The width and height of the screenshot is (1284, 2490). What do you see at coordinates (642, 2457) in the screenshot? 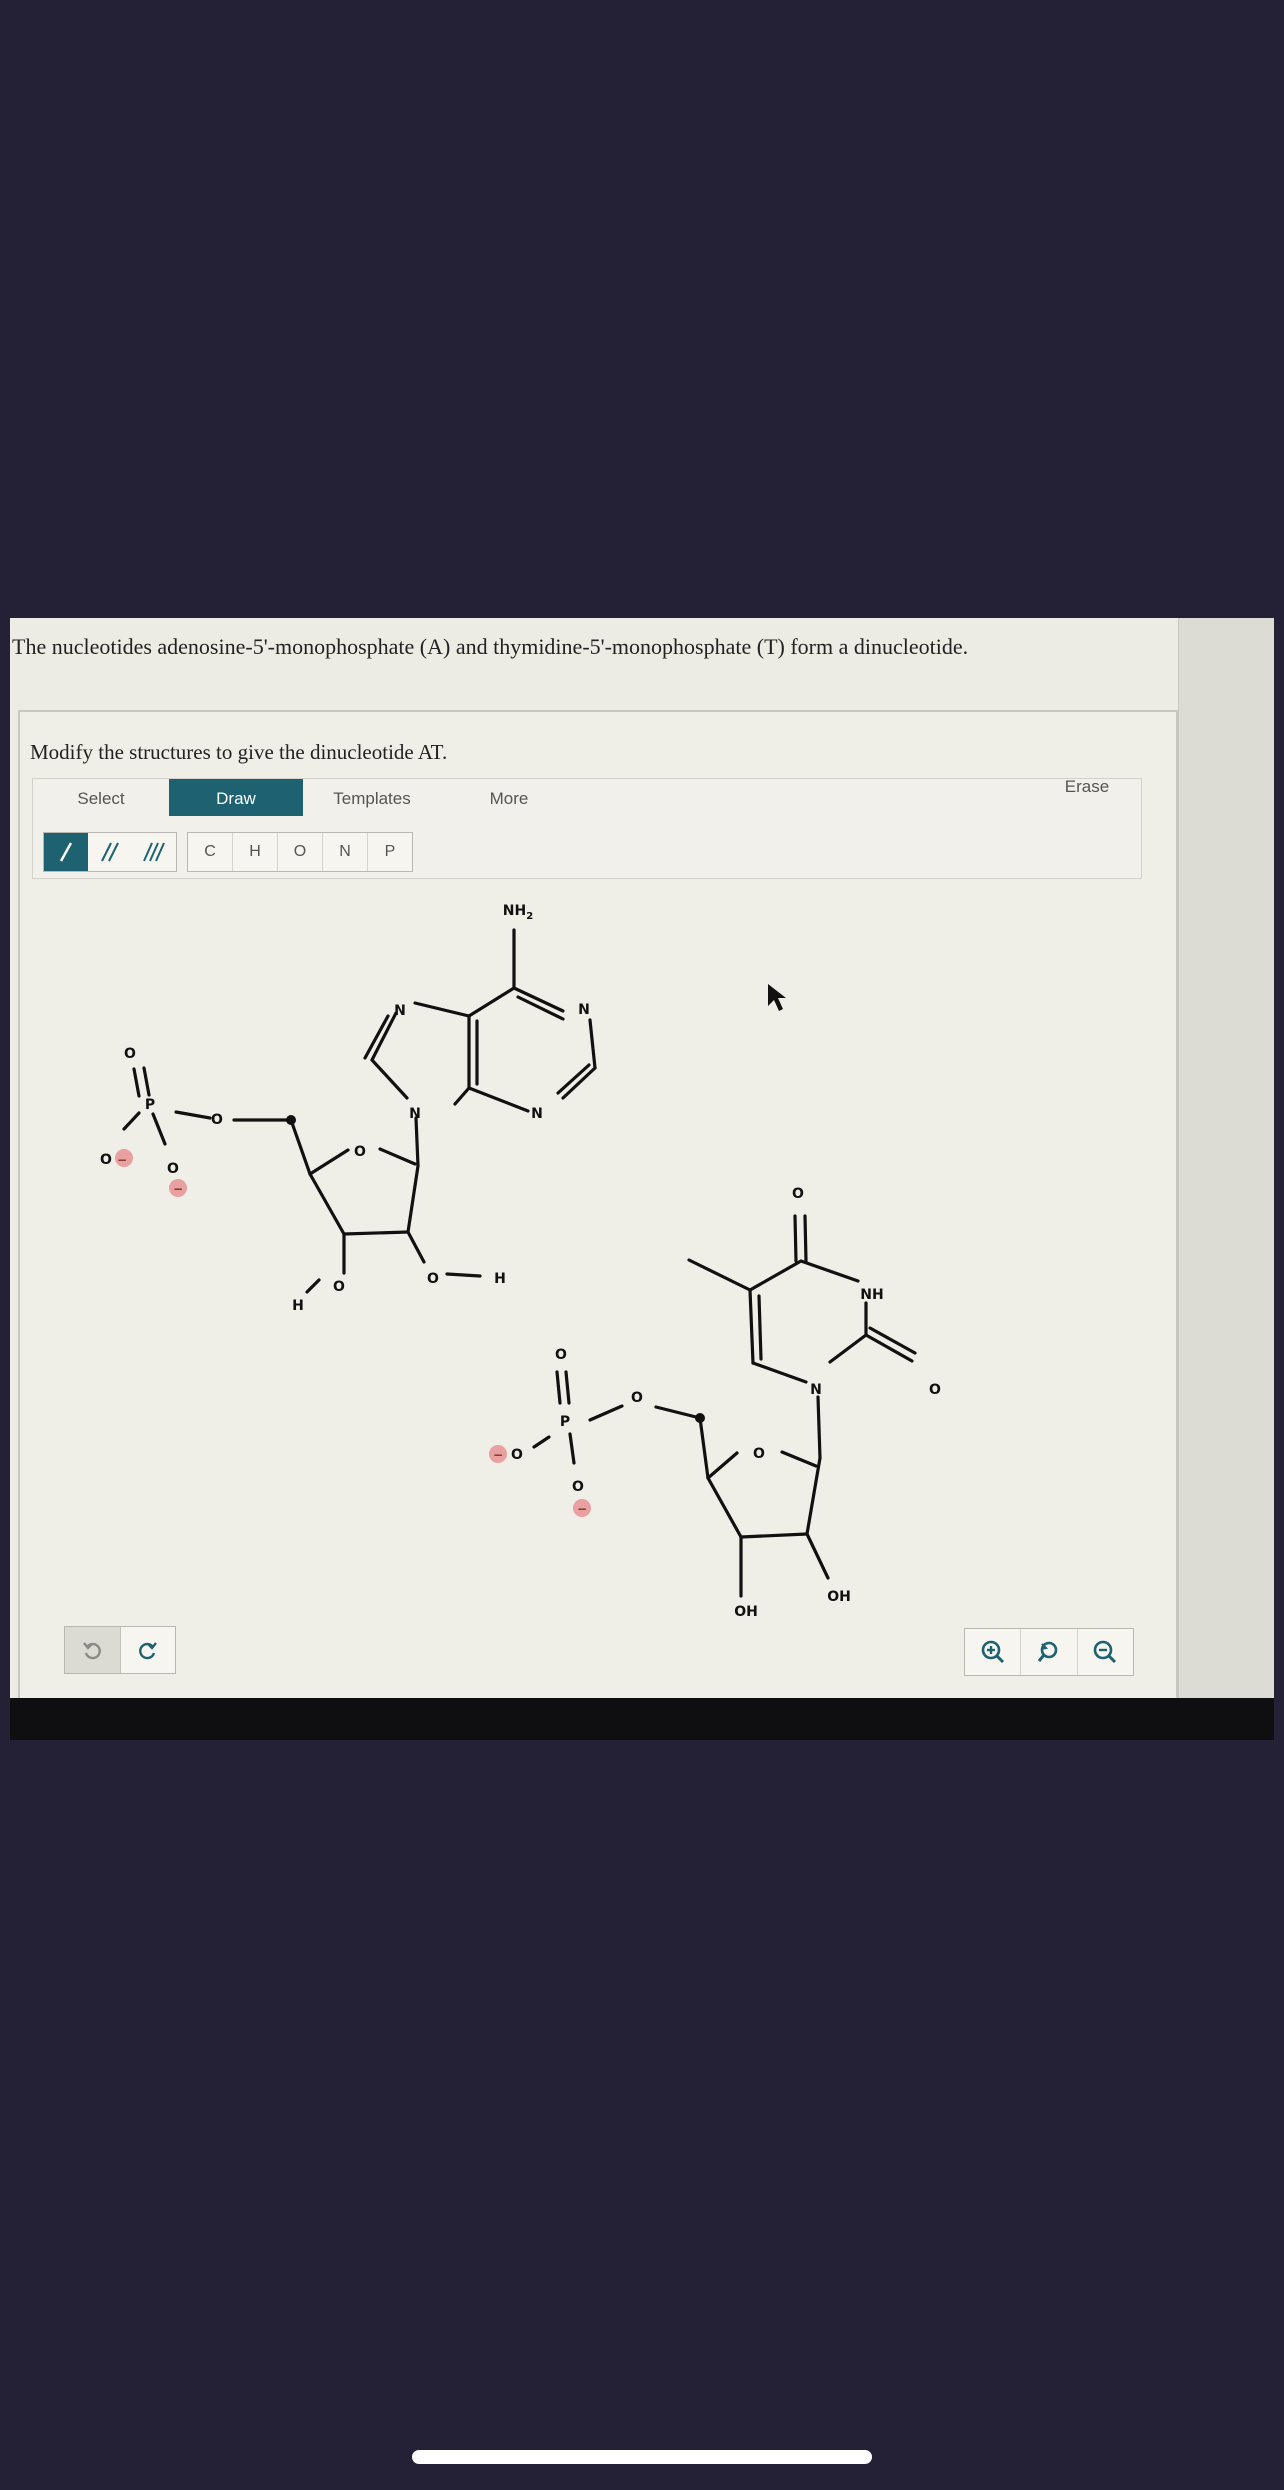
I see `home-indicator` at bounding box center [642, 2457].